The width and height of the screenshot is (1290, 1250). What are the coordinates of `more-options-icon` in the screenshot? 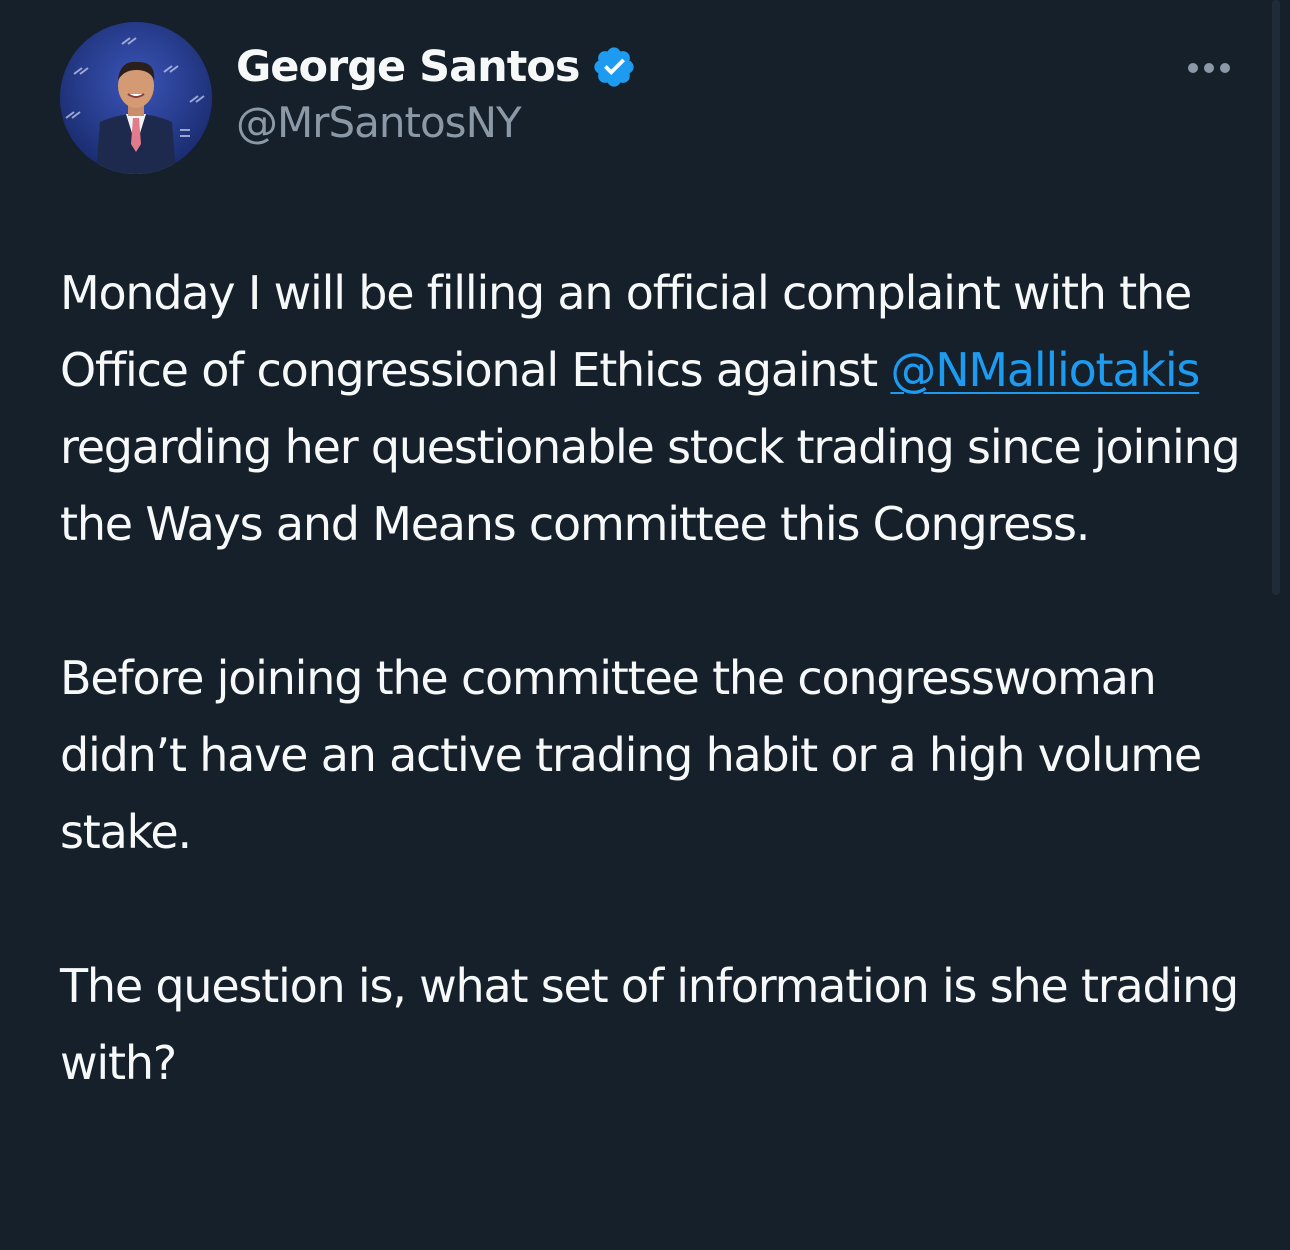 It's located at (1209, 68).